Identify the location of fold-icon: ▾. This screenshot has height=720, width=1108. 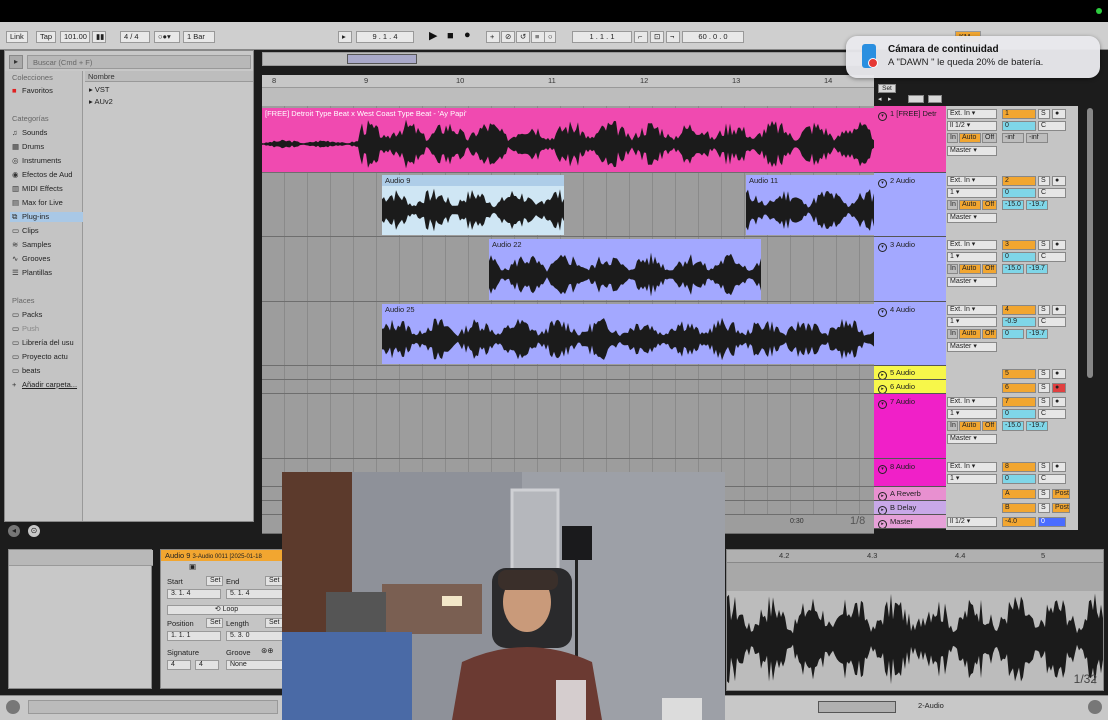
(882, 116).